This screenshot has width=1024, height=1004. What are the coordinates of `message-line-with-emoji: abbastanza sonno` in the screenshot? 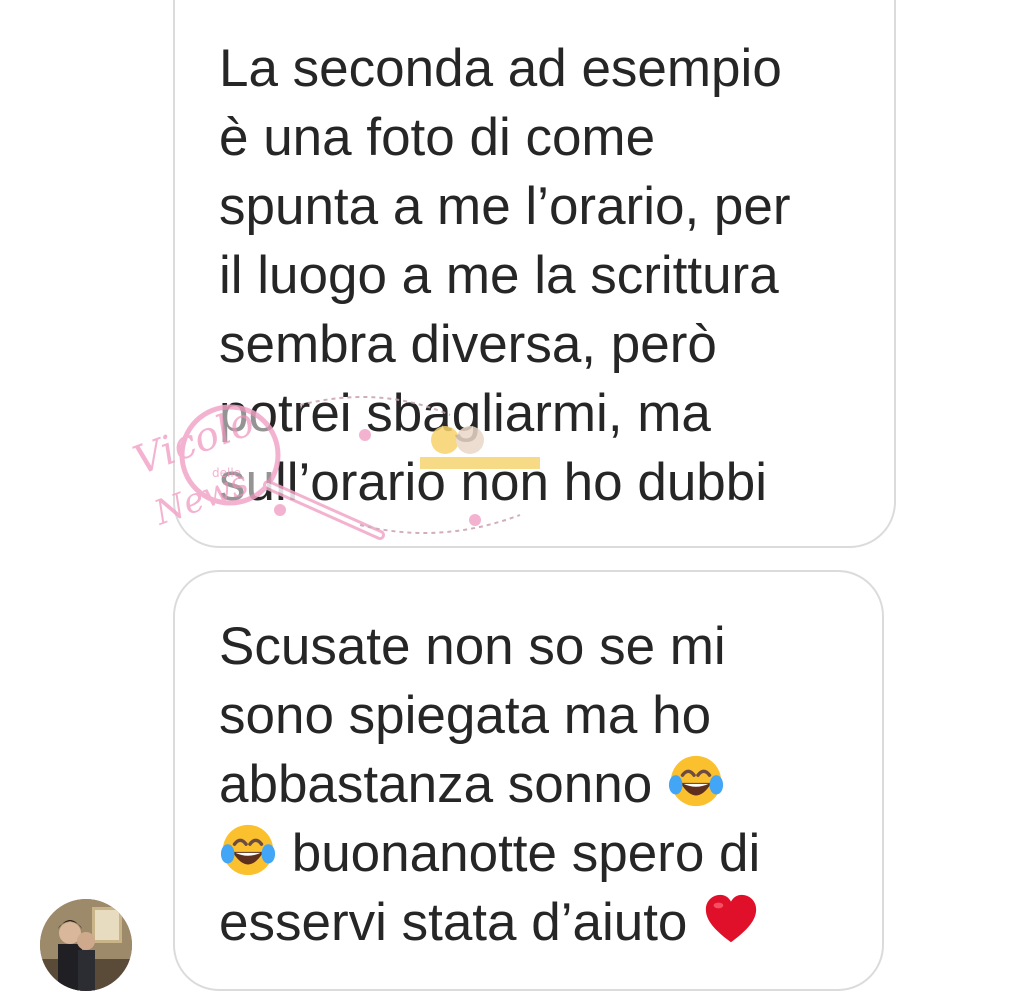 It's located at (540, 784).